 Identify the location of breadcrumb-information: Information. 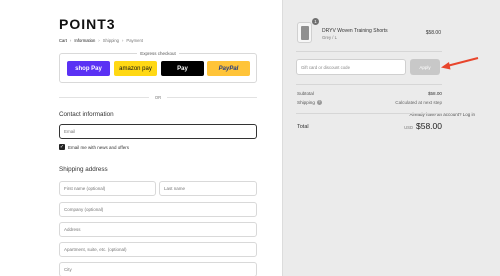
(85, 40).